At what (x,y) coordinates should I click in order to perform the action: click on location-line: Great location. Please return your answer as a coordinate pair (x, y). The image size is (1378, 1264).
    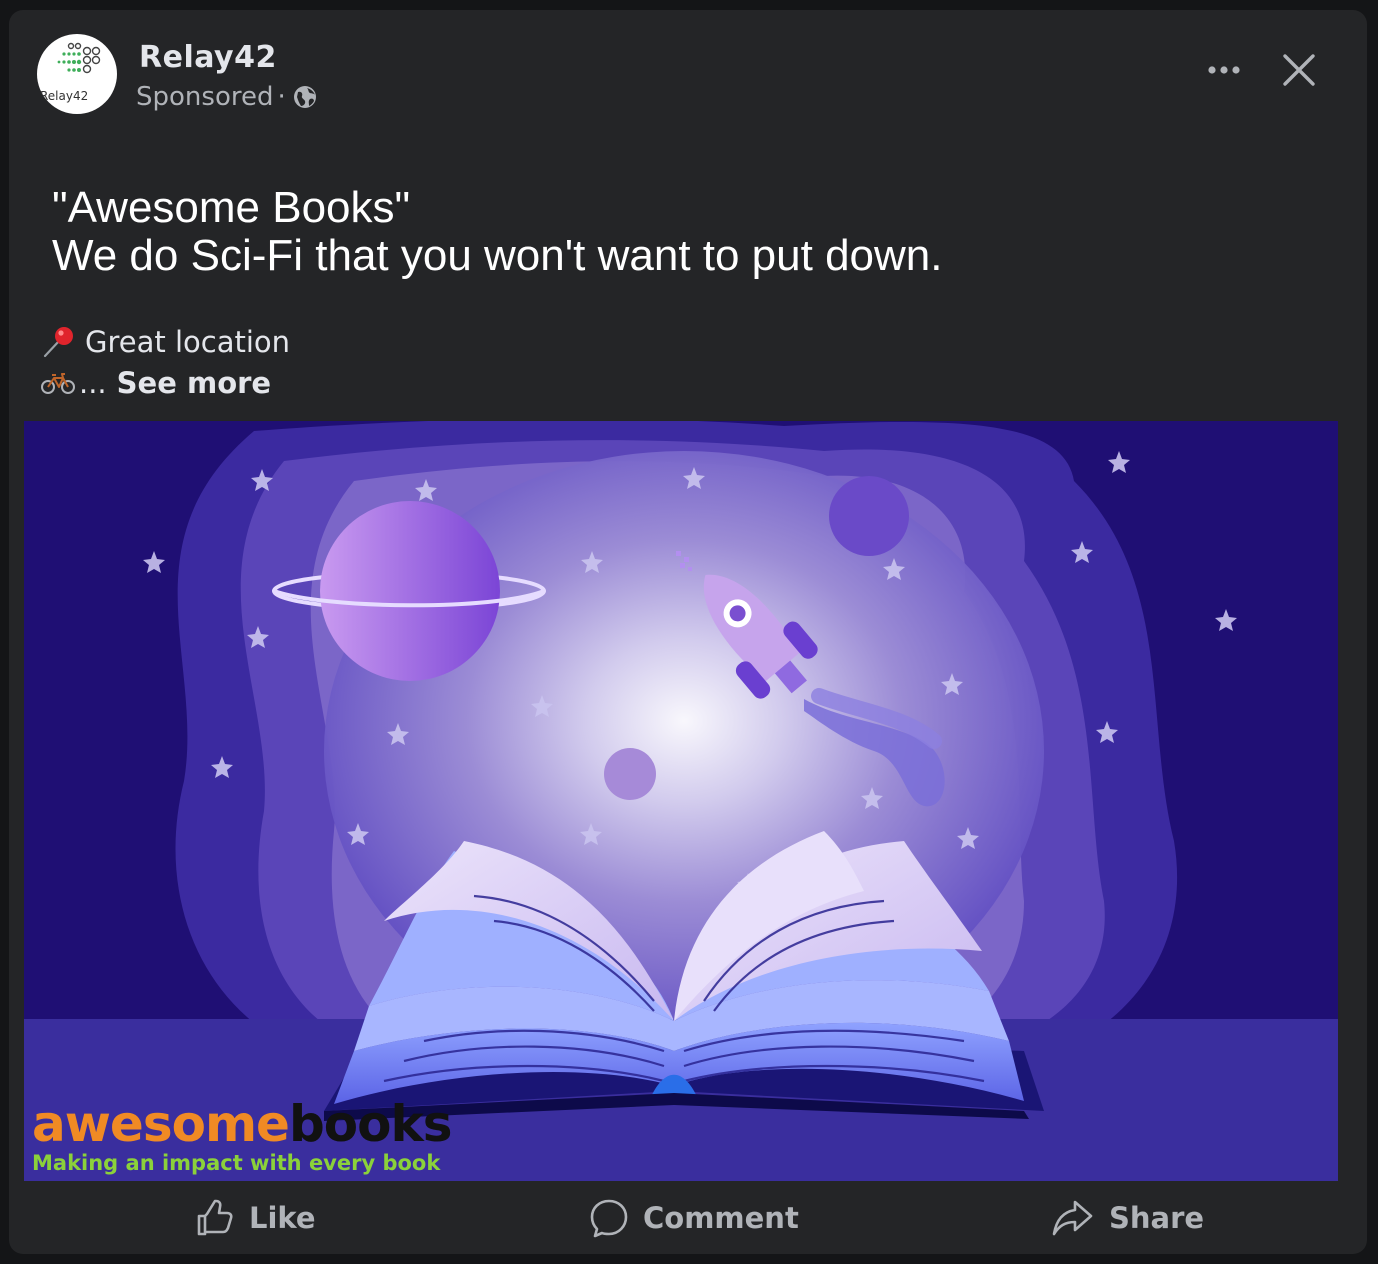
    Looking at the image, I should click on (165, 342).